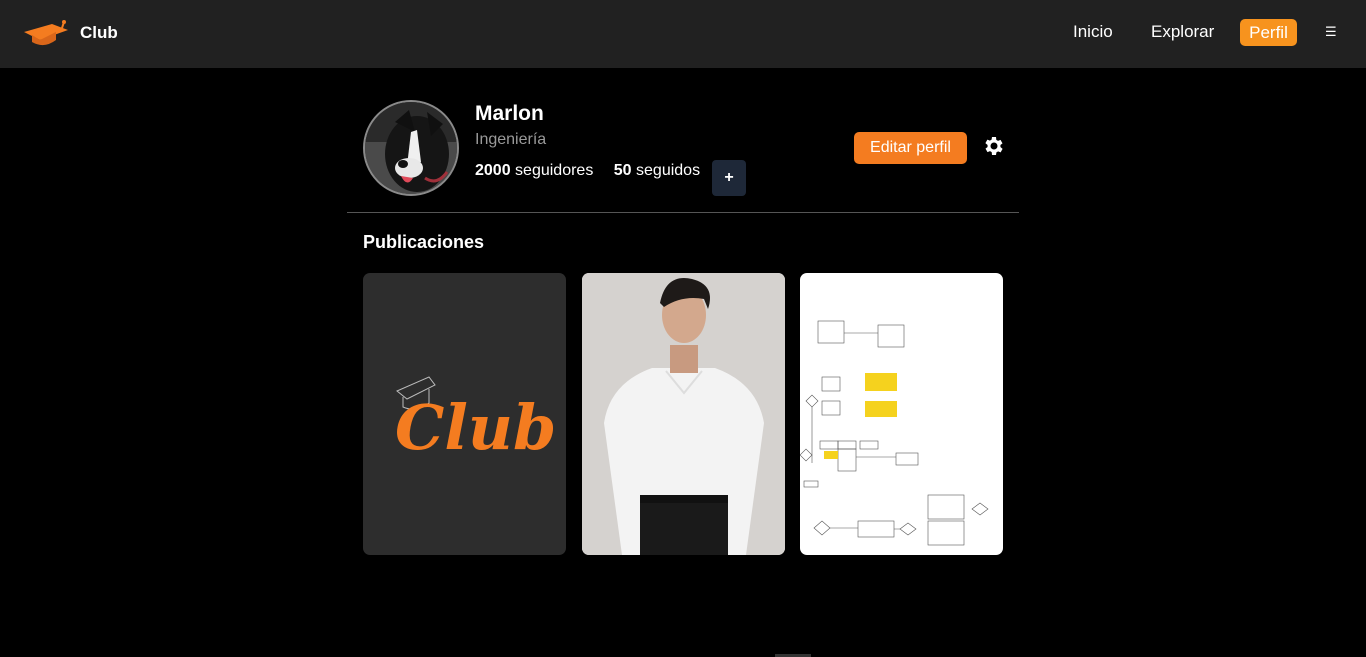 Image resolution: width=1366 pixels, height=657 pixels. Describe the element at coordinates (993, 146) in the screenshot. I see `gear-icon` at that location.